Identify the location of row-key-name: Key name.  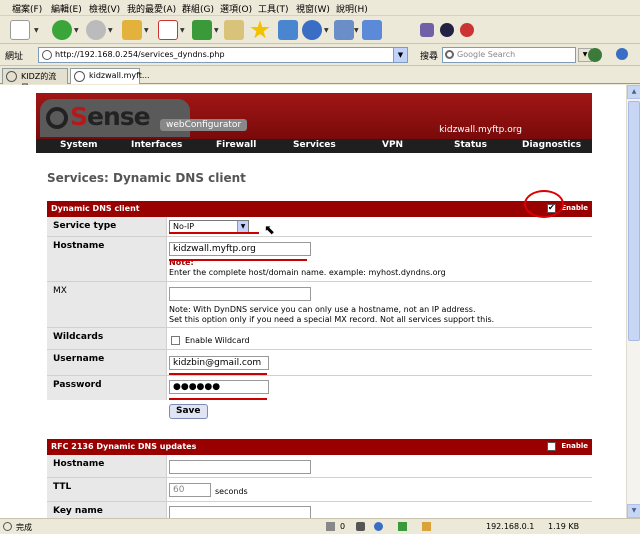
(319, 510).